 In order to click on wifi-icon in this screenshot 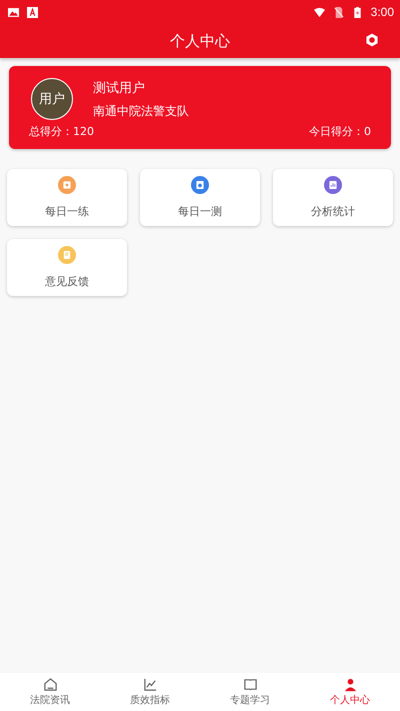, I will do `click(319, 12)`.